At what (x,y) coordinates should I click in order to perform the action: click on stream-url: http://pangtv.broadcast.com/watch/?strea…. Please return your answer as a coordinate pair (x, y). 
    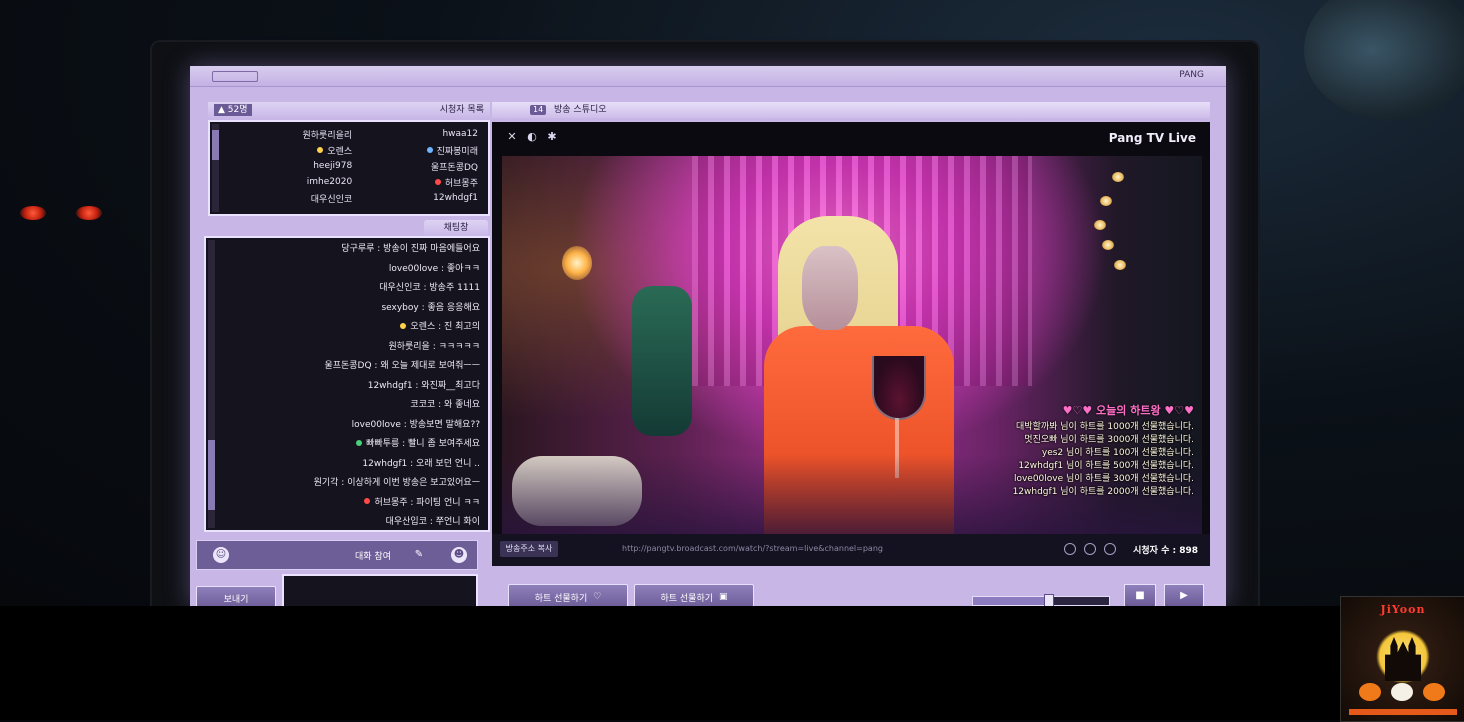
    Looking at the image, I should click on (752, 548).